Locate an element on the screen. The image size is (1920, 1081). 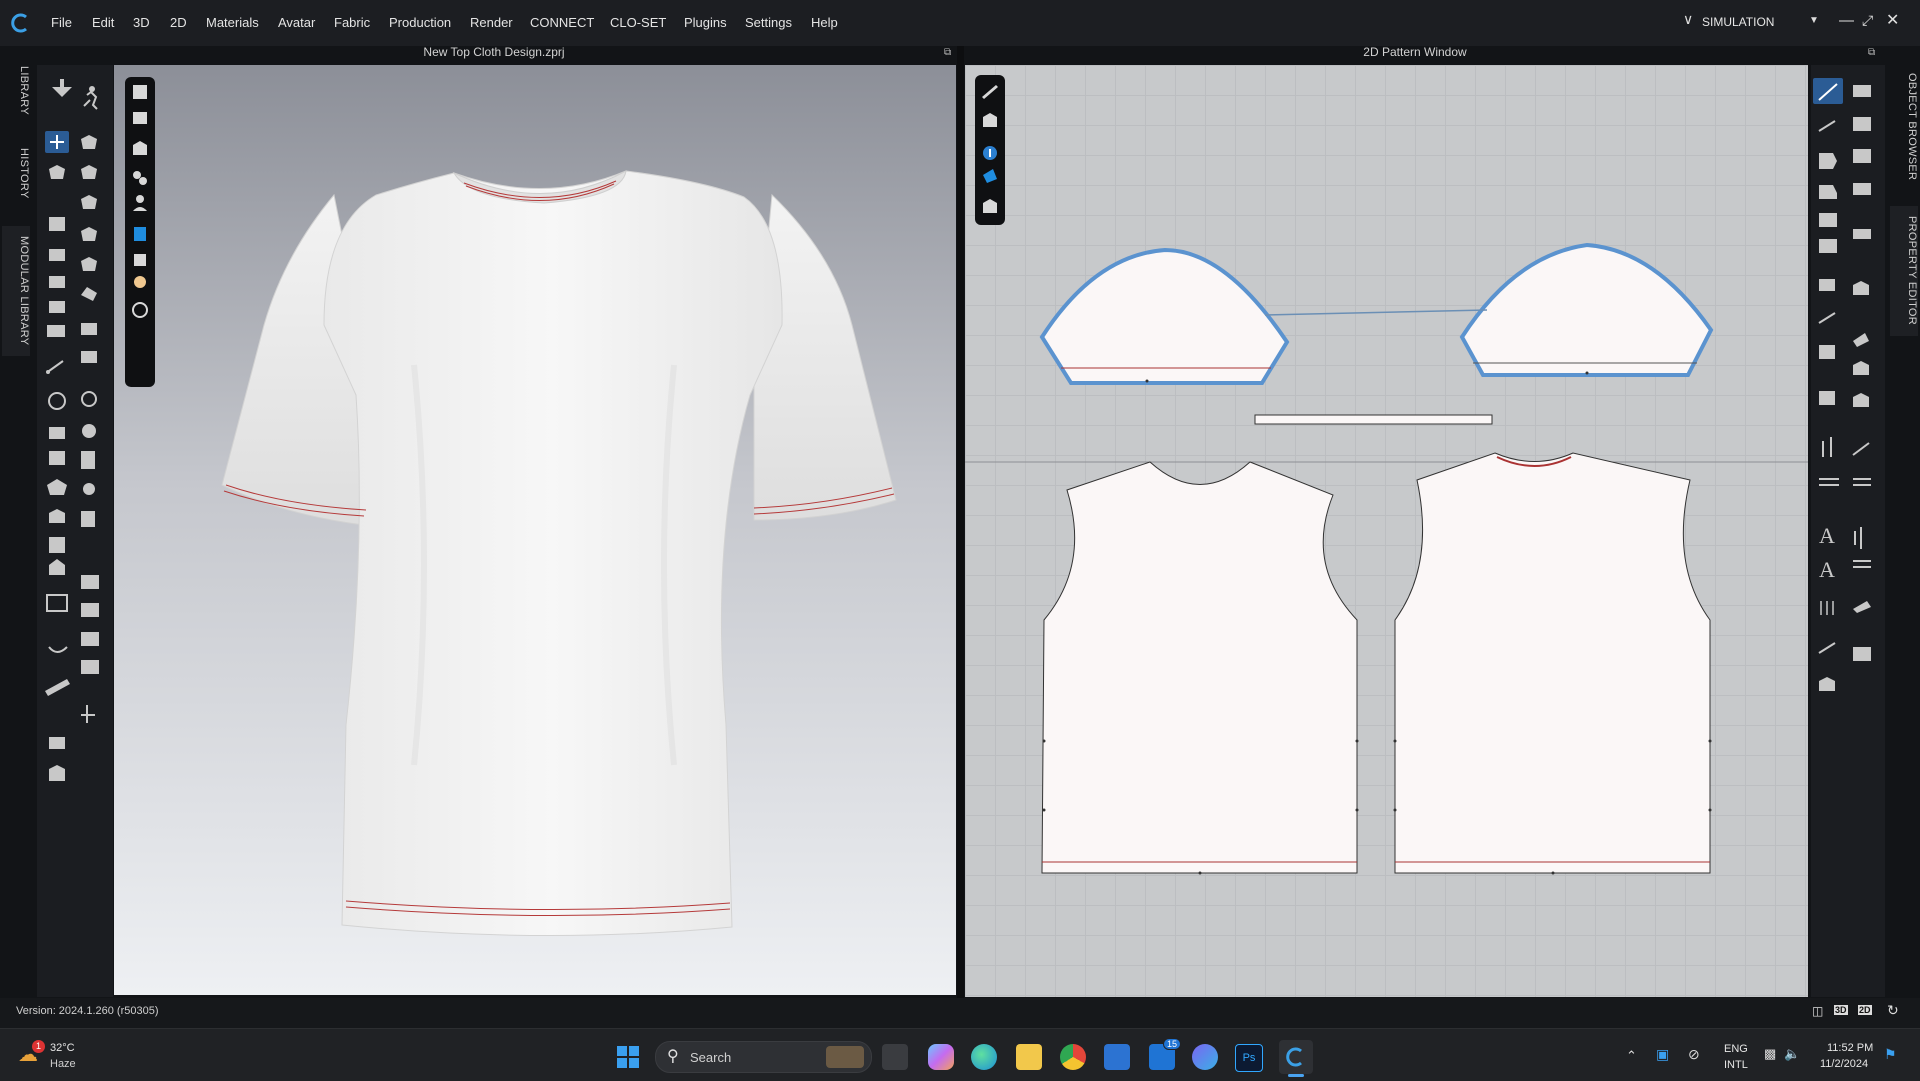
restore-icon: ⤢ is located at coordinates (1867, 20).